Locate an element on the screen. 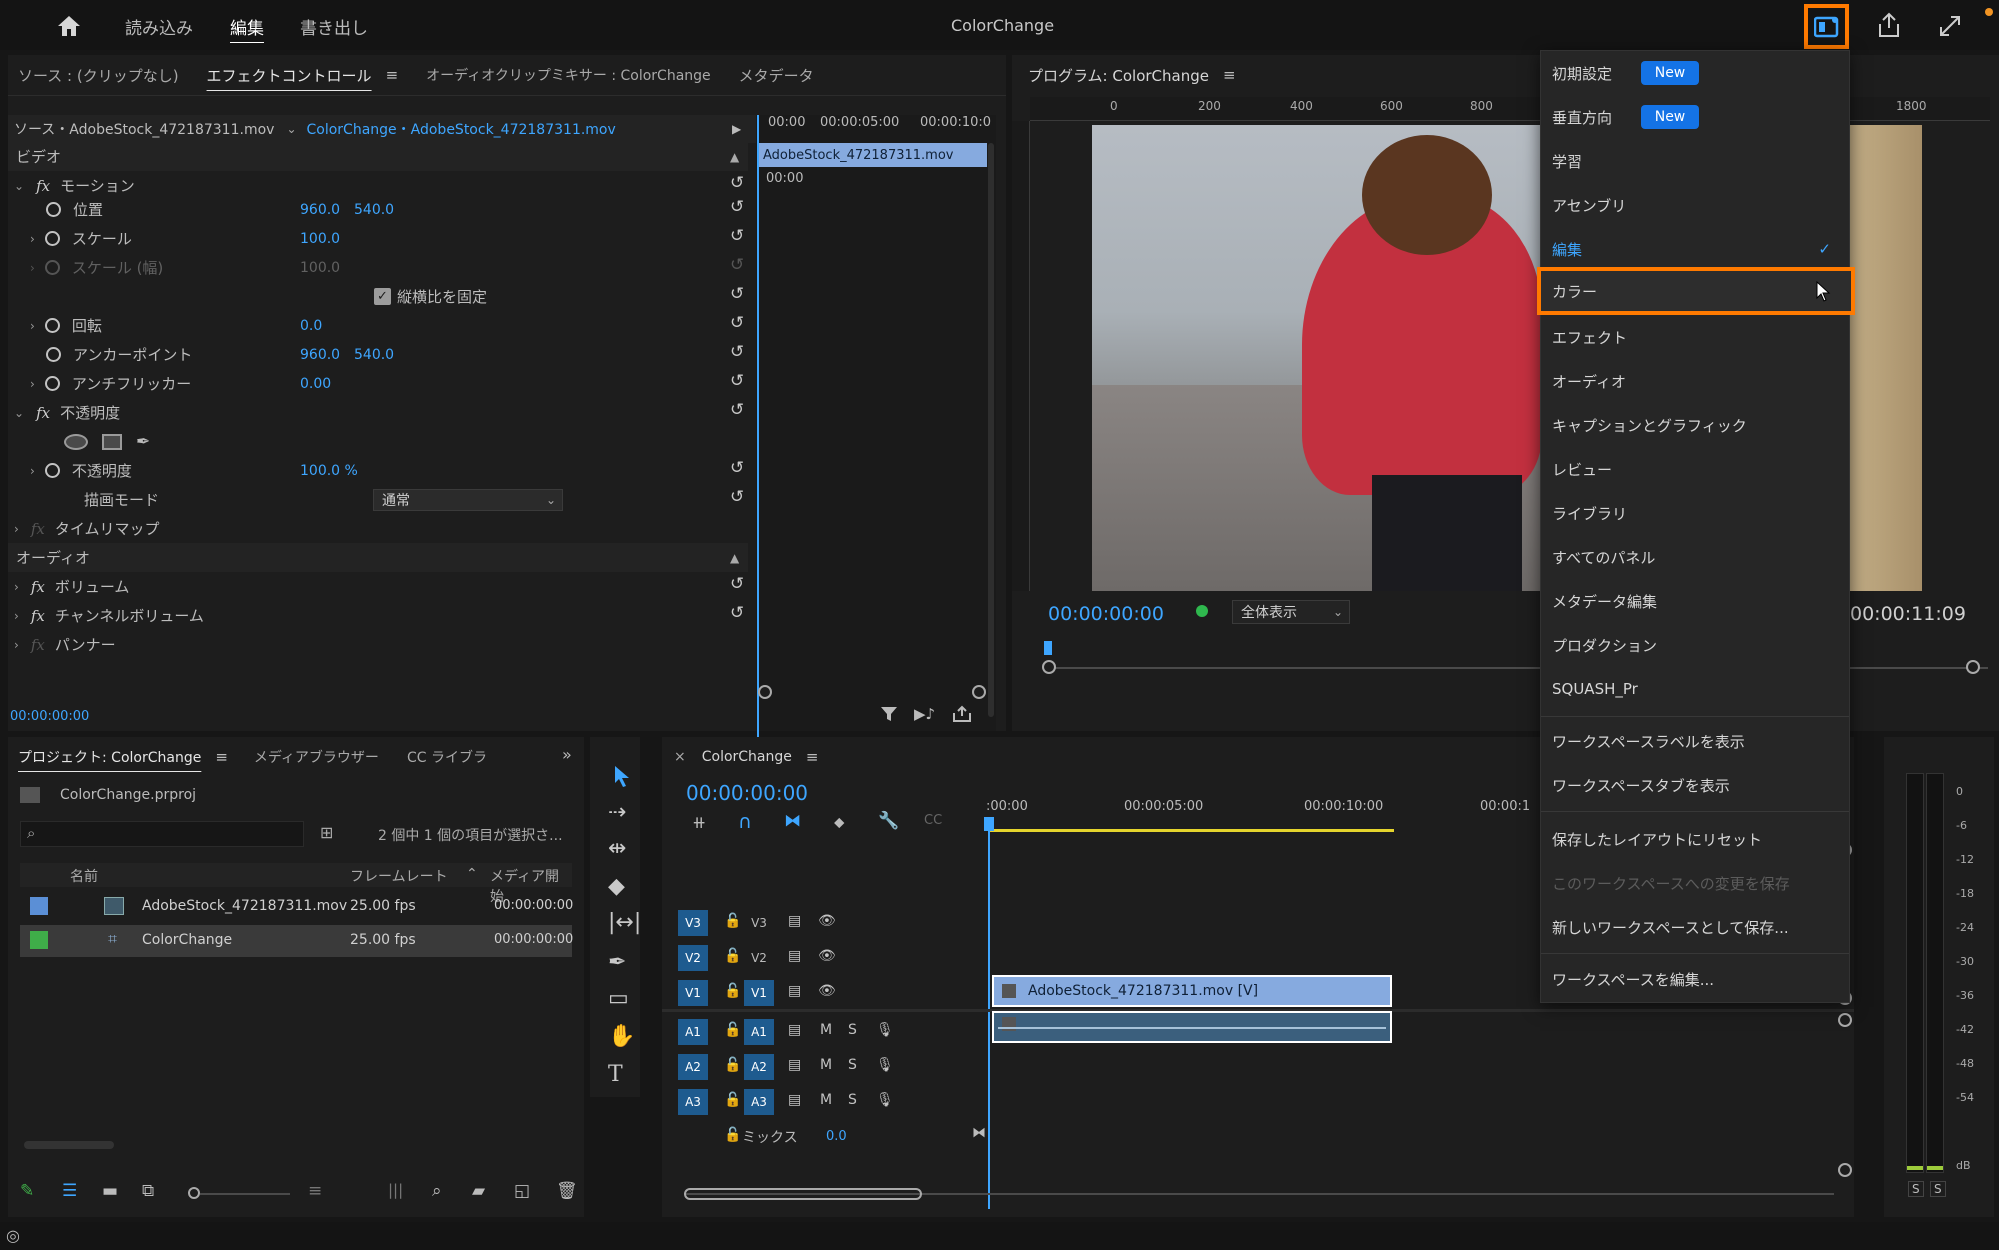 This screenshot has width=1999, height=1250. project-h-scrollbar is located at coordinates (69, 1145).